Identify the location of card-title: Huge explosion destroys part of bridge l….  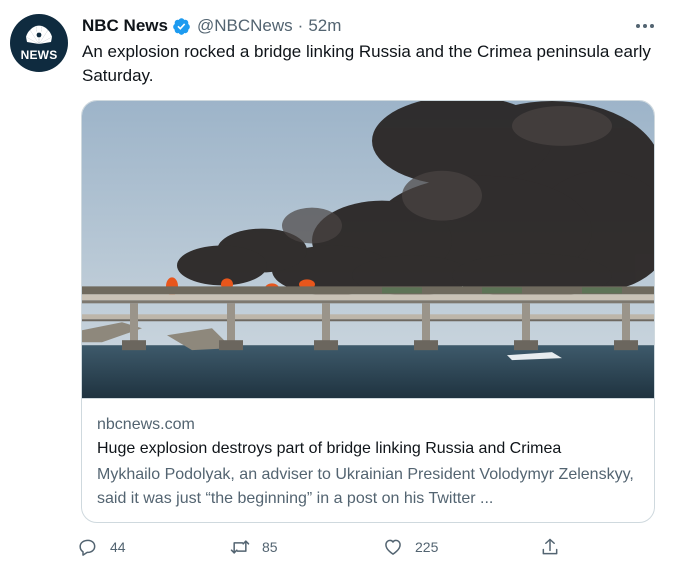
(329, 448).